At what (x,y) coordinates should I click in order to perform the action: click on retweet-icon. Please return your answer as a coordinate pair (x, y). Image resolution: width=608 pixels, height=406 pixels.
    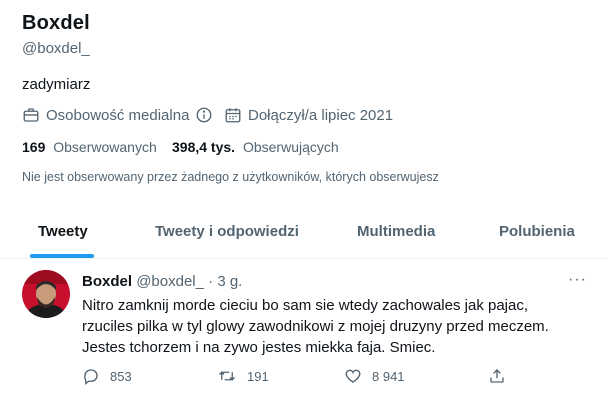
    Looking at the image, I should click on (227, 376).